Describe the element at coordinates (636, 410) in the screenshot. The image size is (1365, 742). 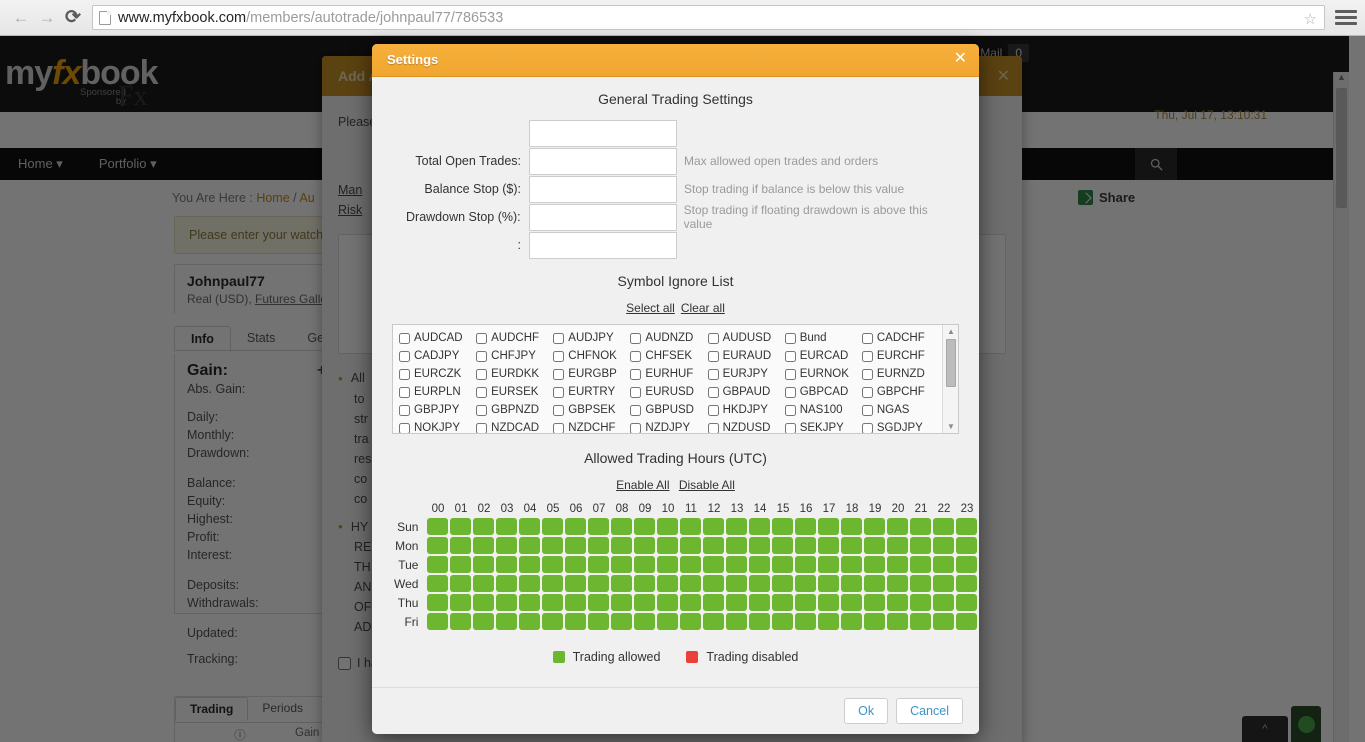
I see `symbol-checkbox-gbpusd` at that location.